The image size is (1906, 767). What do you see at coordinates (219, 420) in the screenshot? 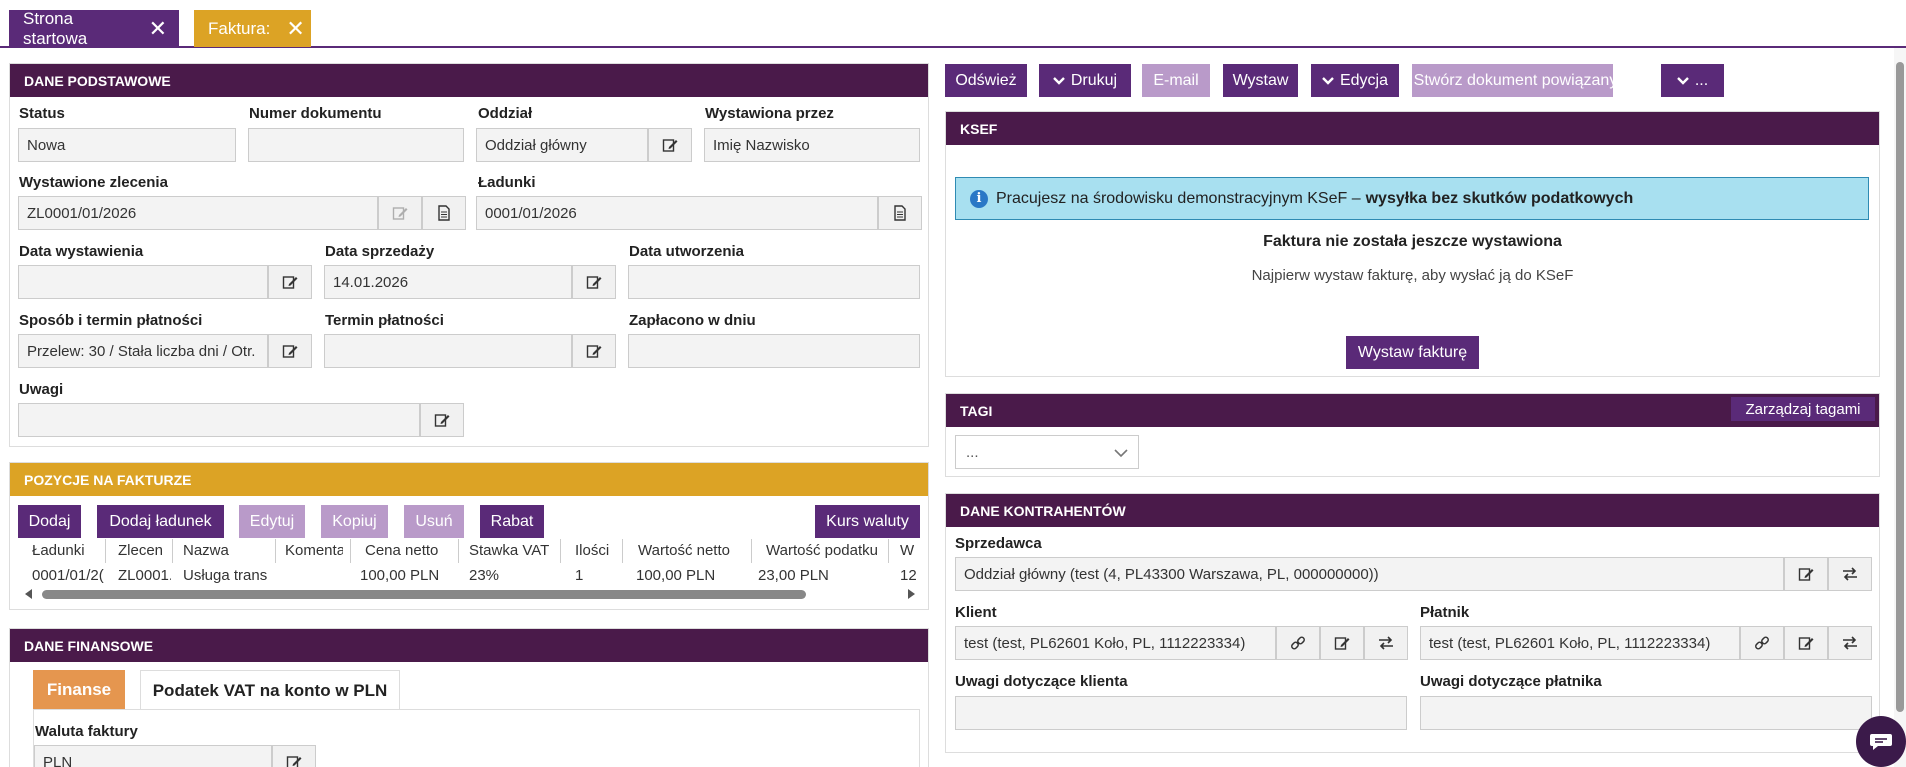
I see `notes-field` at bounding box center [219, 420].